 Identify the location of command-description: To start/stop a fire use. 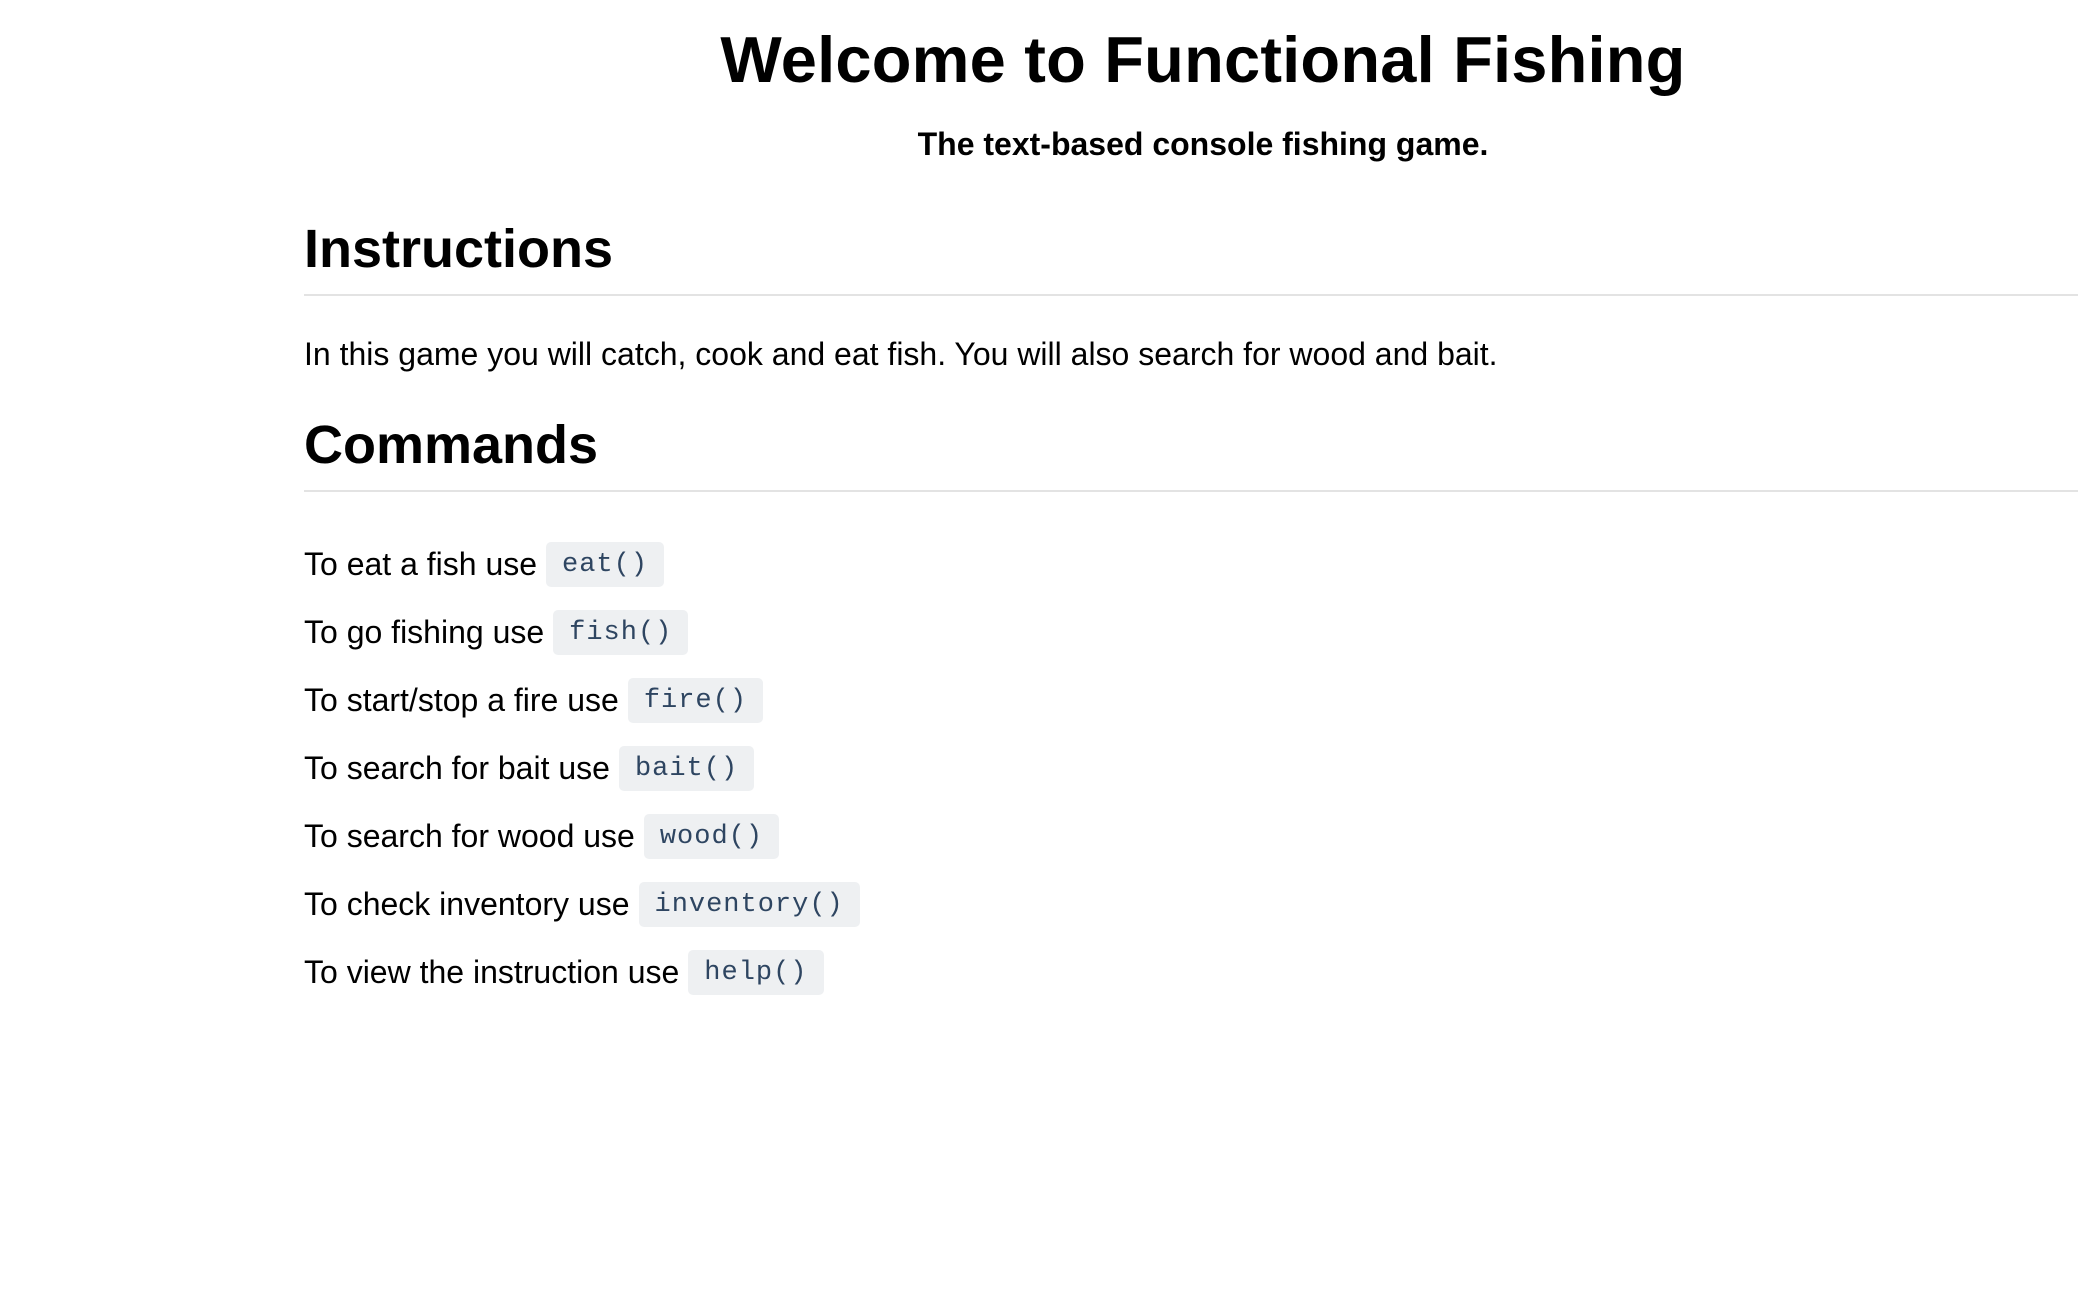
(461, 700).